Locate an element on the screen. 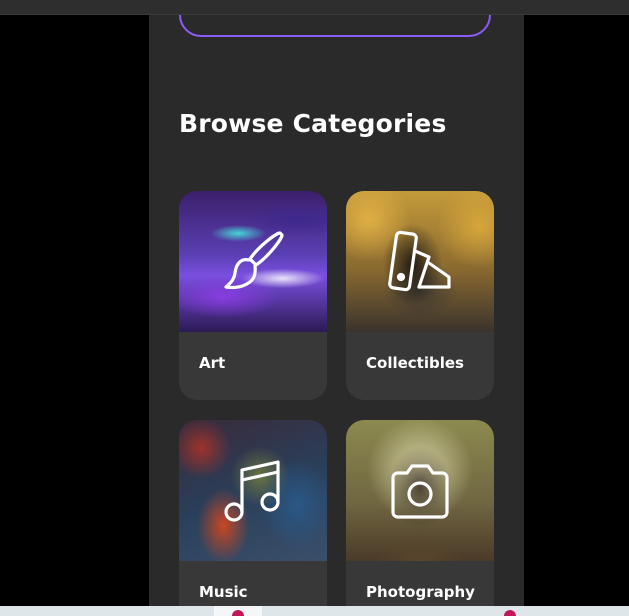 This screenshot has height=616, width=629. category-label: Collectibles is located at coordinates (415, 363).